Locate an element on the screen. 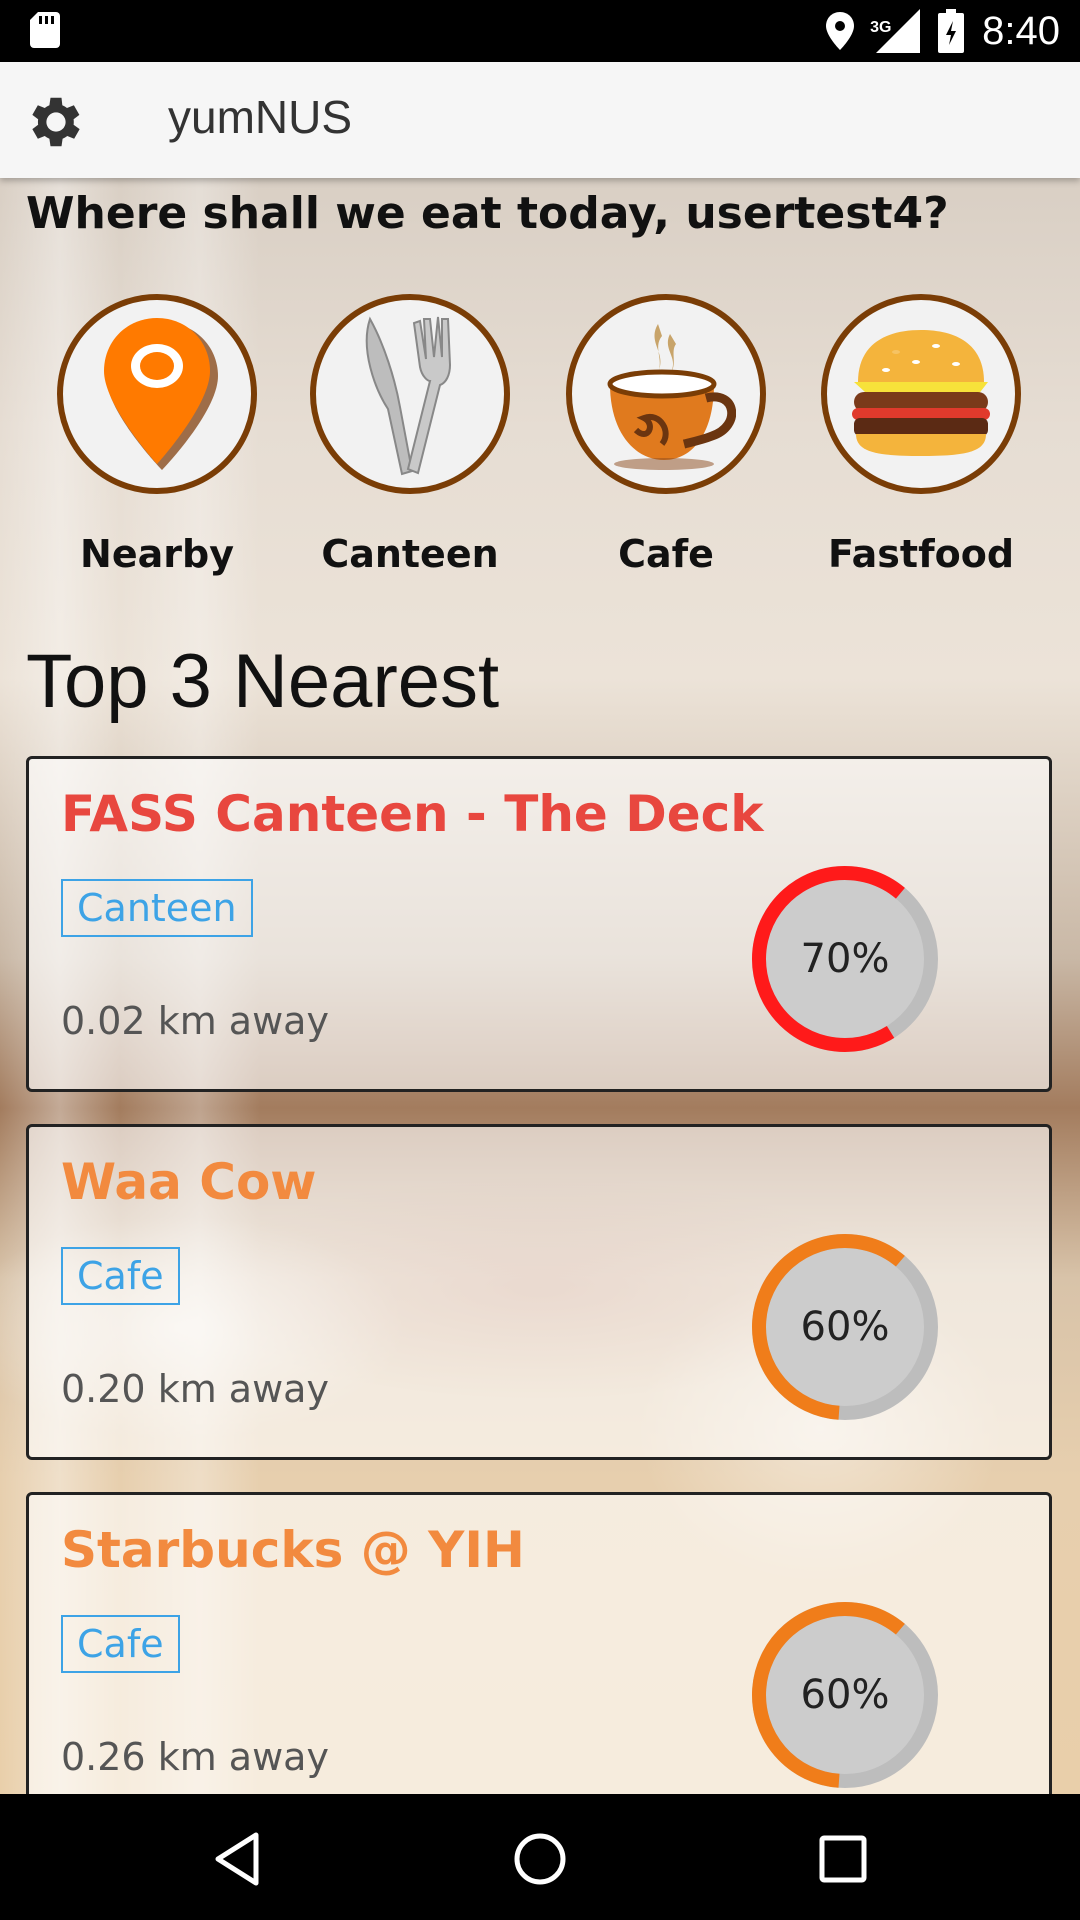 The height and width of the screenshot is (1920, 1080). recents-icon is located at coordinates (843, 1859).